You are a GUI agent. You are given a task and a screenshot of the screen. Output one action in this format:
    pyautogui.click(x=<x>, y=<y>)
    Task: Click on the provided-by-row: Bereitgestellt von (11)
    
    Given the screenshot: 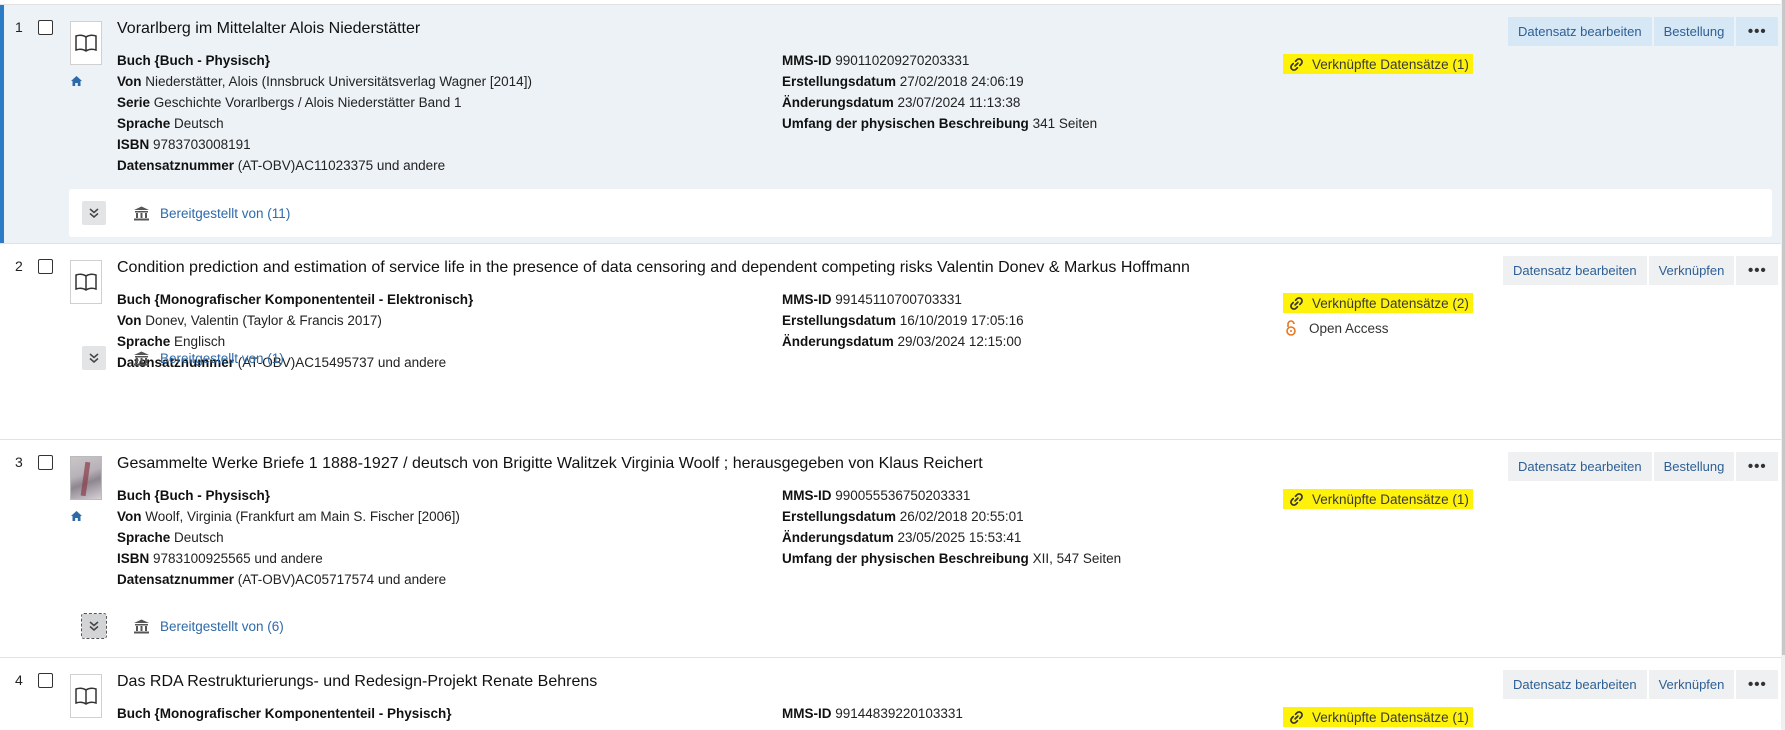 What is the action you would take?
    pyautogui.click(x=186, y=213)
    